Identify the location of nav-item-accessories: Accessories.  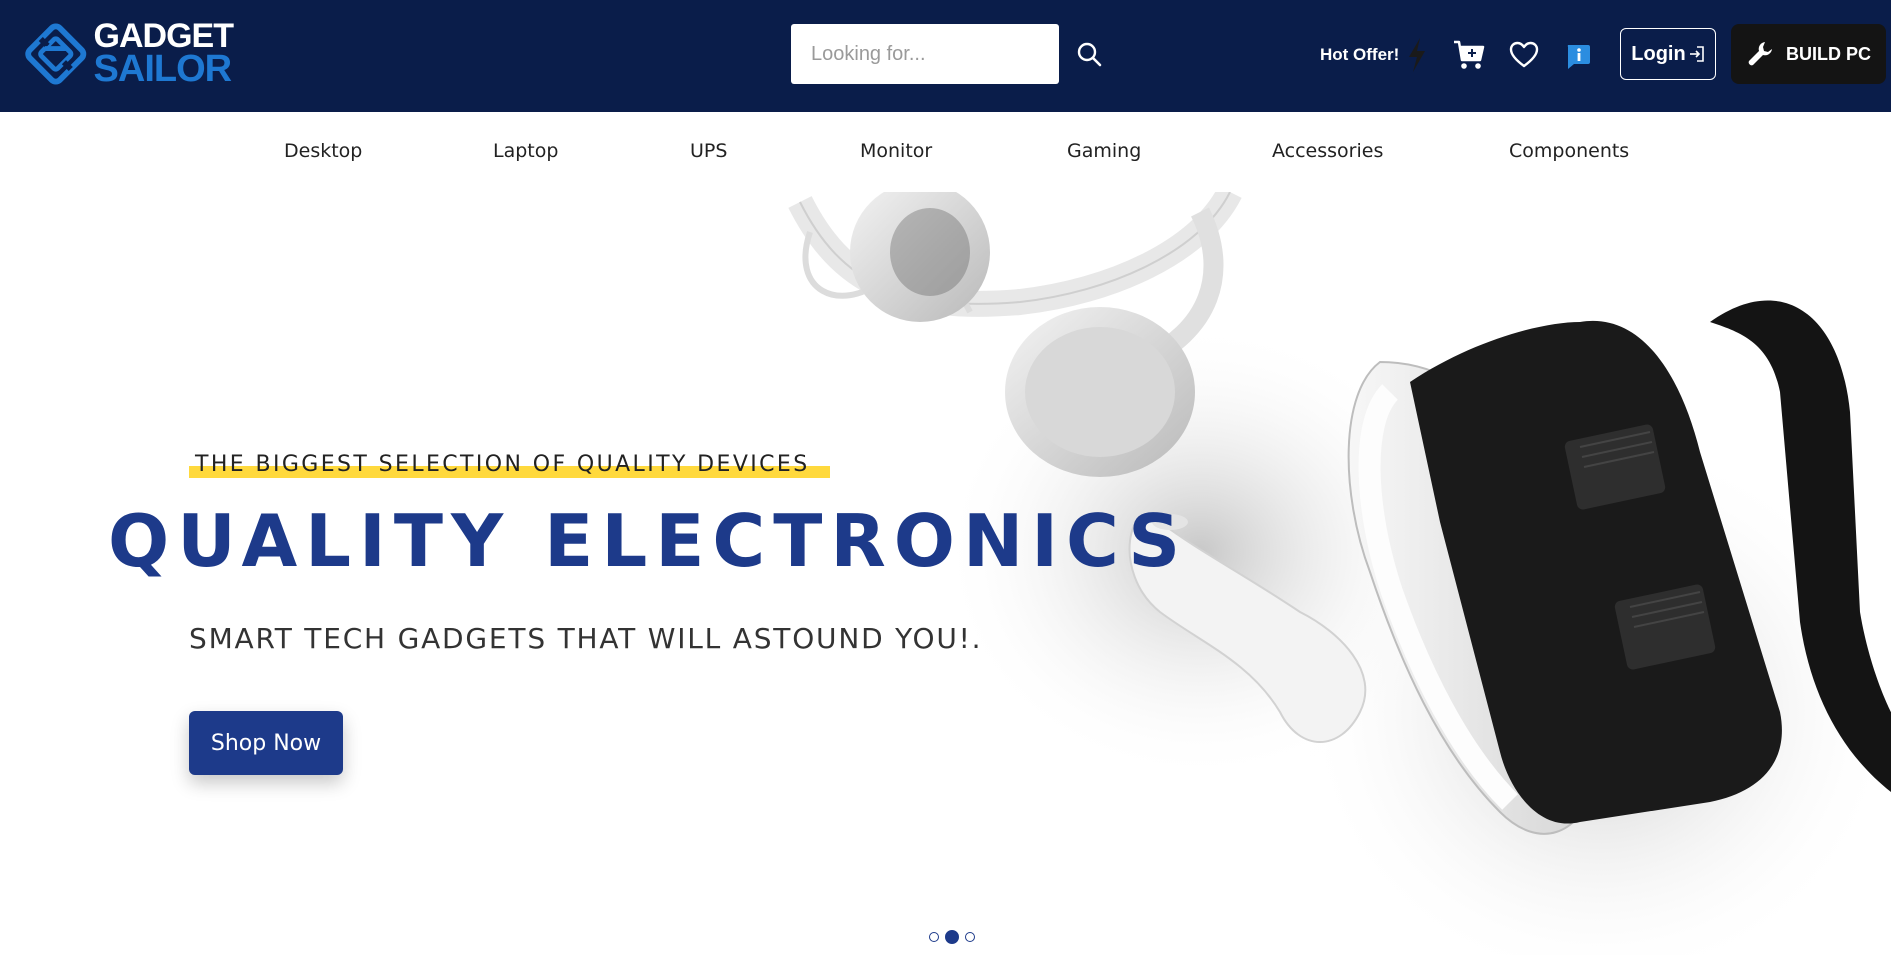
(1327, 151).